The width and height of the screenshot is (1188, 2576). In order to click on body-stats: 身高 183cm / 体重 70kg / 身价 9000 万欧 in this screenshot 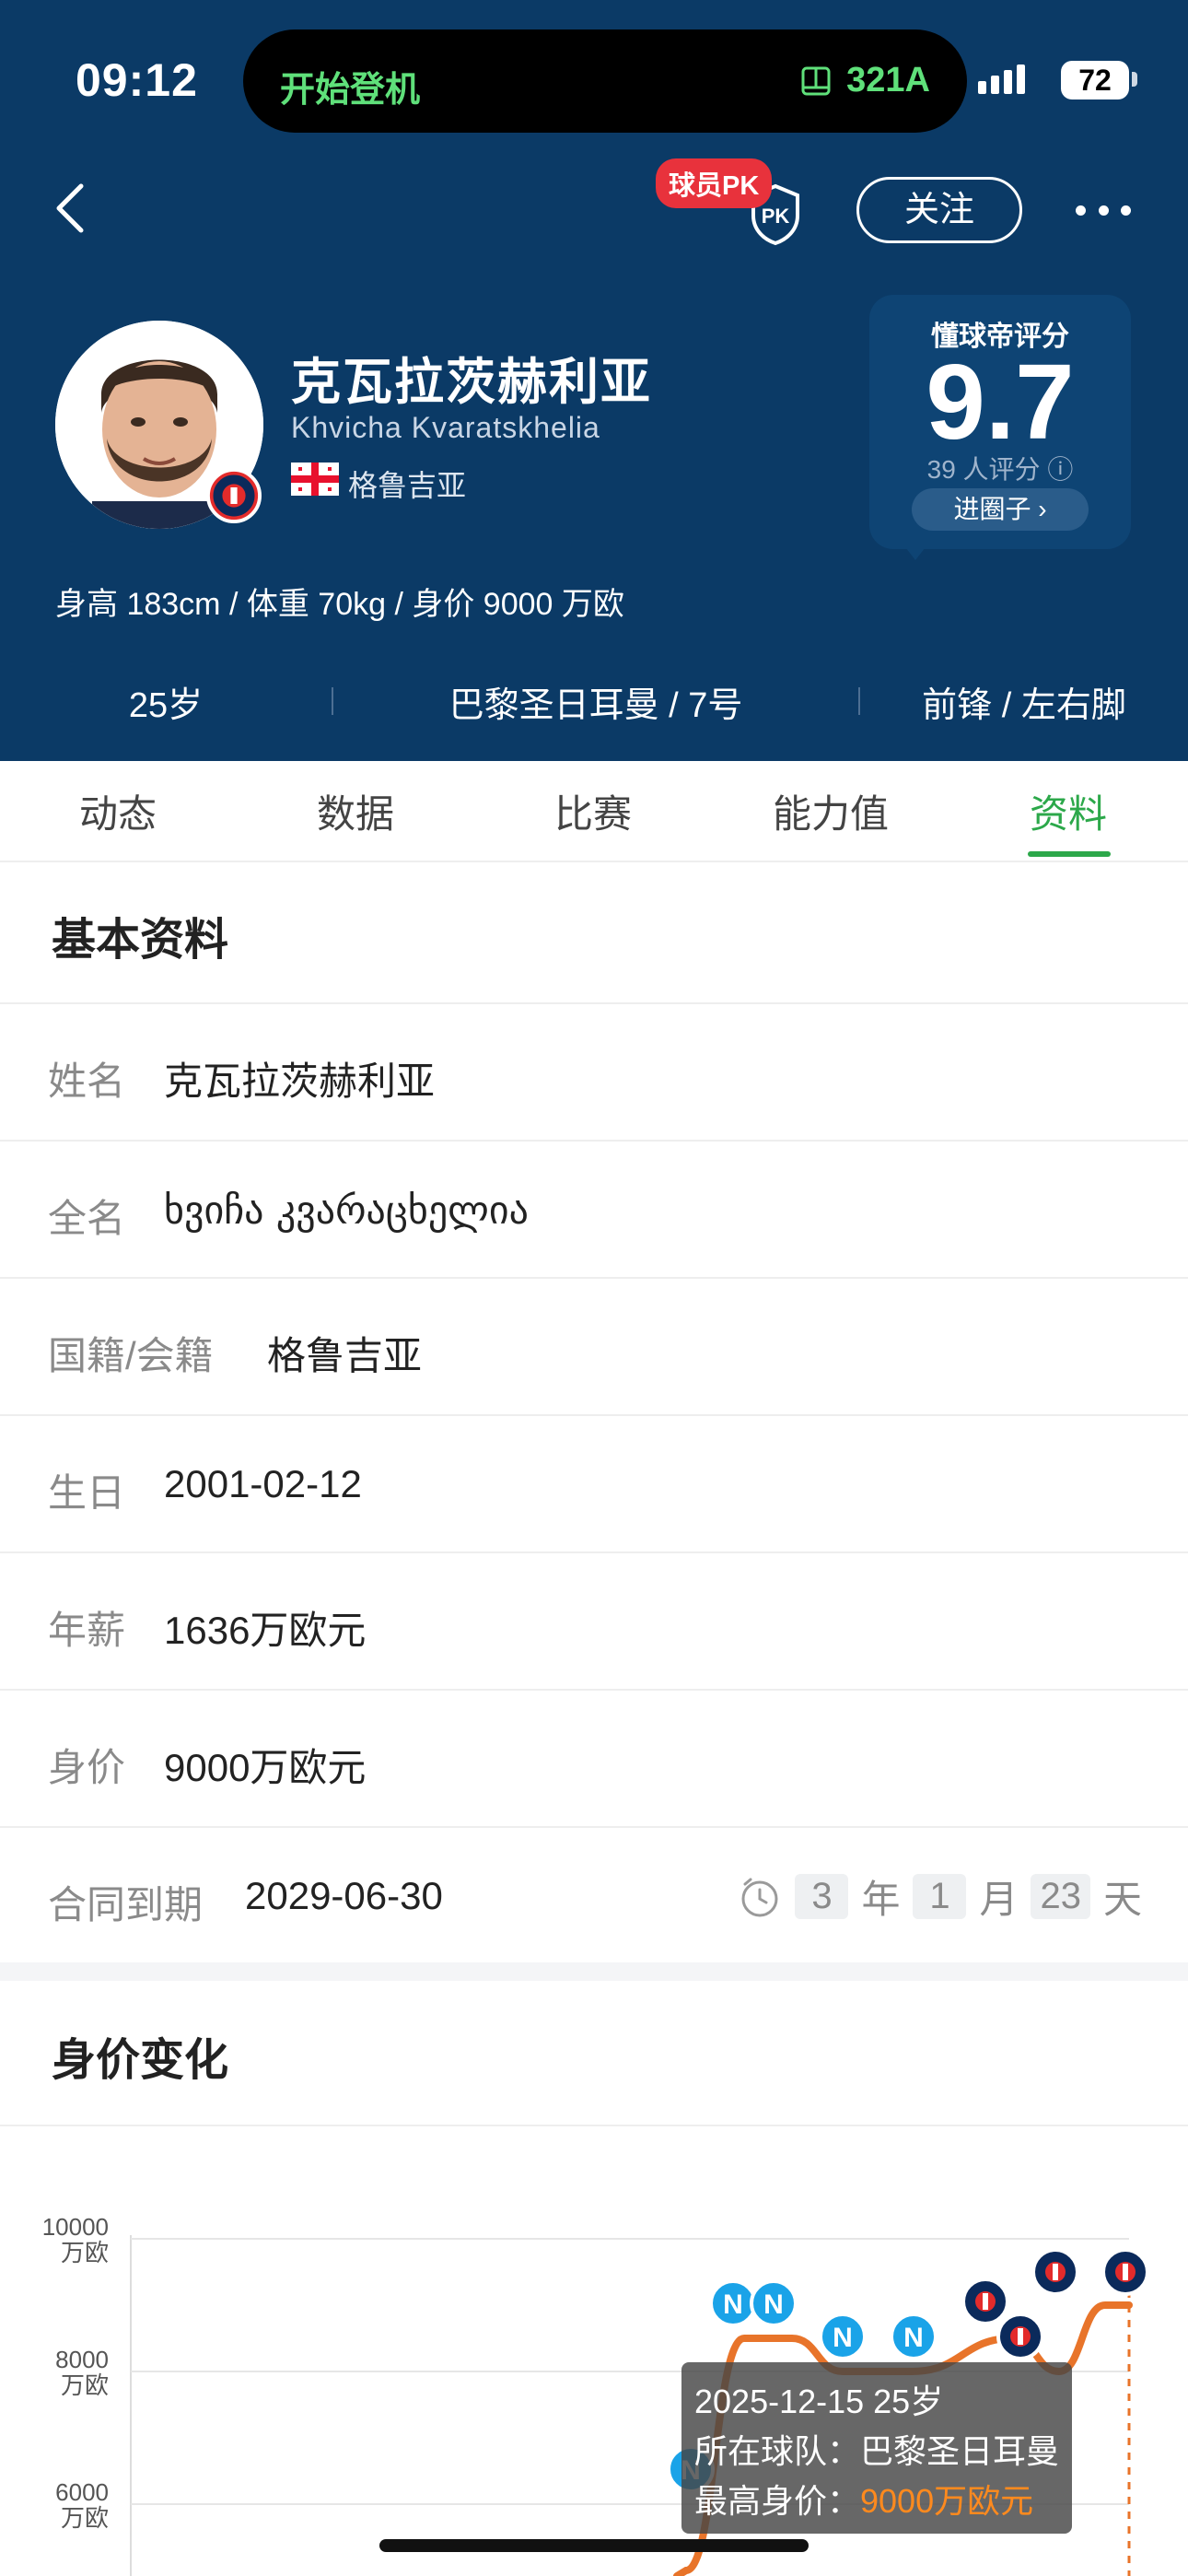, I will do `click(339, 604)`.